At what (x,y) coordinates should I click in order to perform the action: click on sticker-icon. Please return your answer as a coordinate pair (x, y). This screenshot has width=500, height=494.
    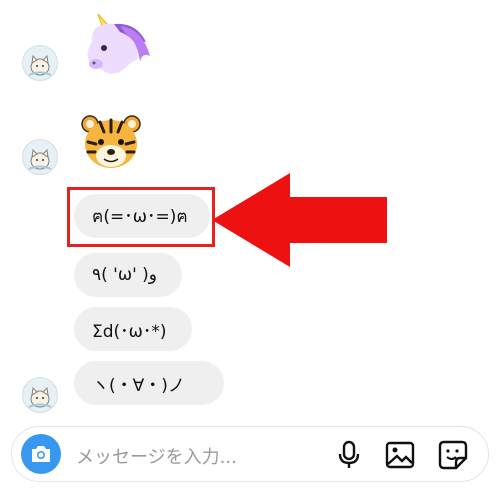
    Looking at the image, I should click on (453, 455).